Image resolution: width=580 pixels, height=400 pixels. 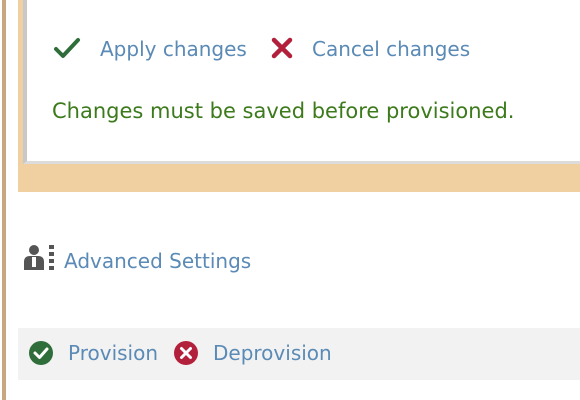 What do you see at coordinates (188, 353) in the screenshot?
I see `x-circle-icon` at bounding box center [188, 353].